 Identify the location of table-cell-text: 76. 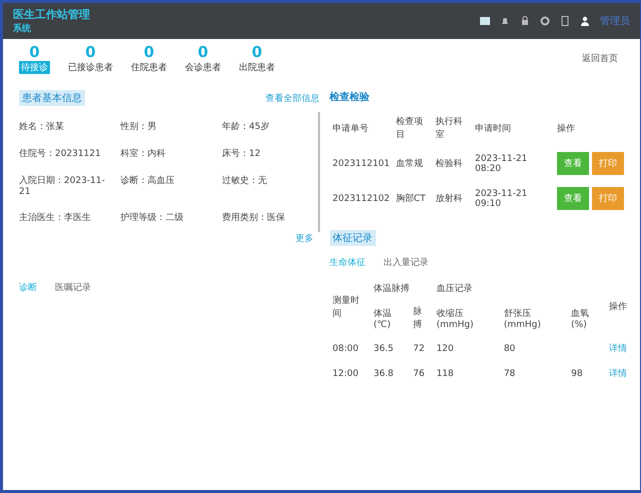
(419, 374).